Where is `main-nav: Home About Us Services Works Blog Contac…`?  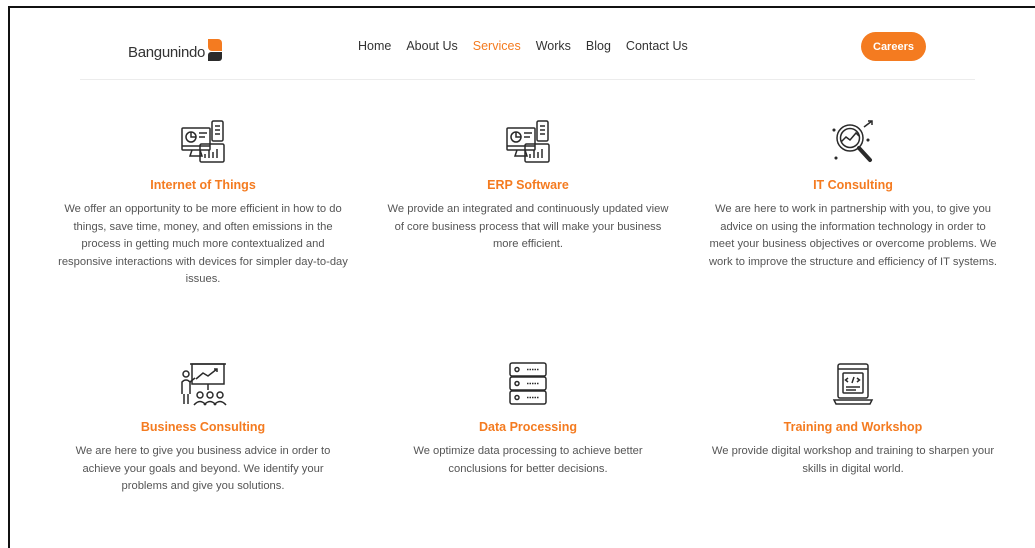
main-nav: Home About Us Services Works Blog Contac… is located at coordinates (523, 46).